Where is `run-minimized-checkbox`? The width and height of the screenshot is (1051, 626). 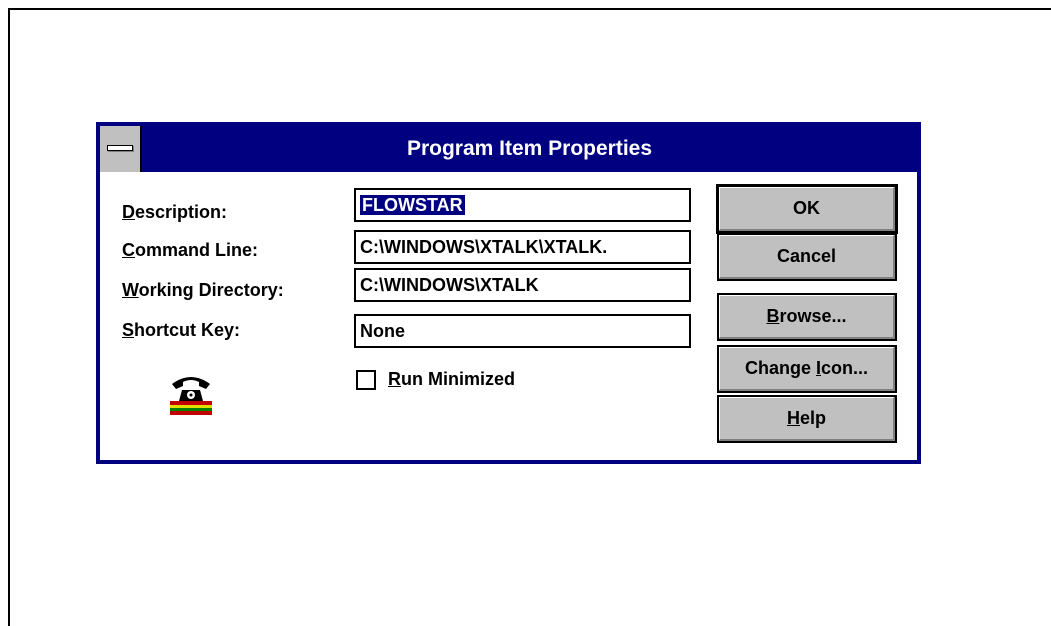
run-minimized-checkbox is located at coordinates (366, 380).